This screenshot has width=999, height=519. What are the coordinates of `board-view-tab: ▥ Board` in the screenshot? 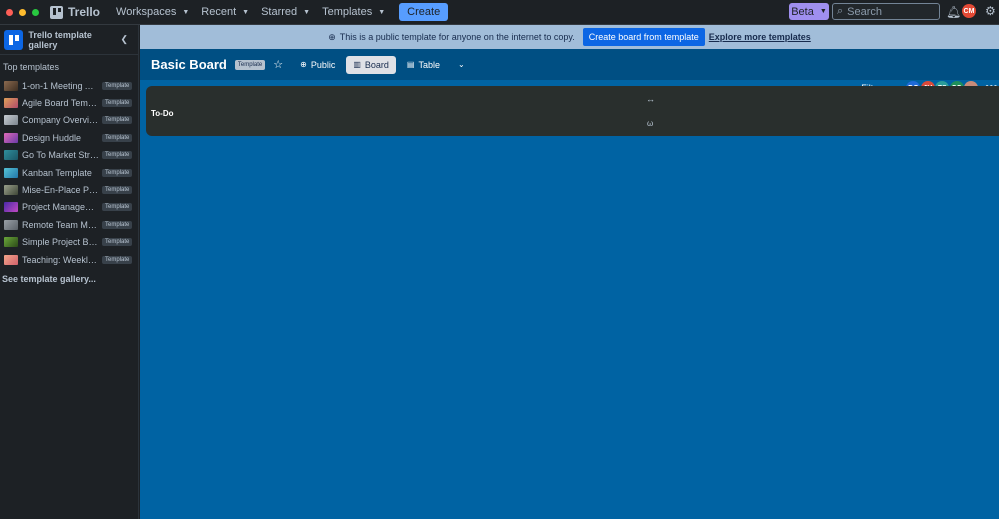 It's located at (371, 64).